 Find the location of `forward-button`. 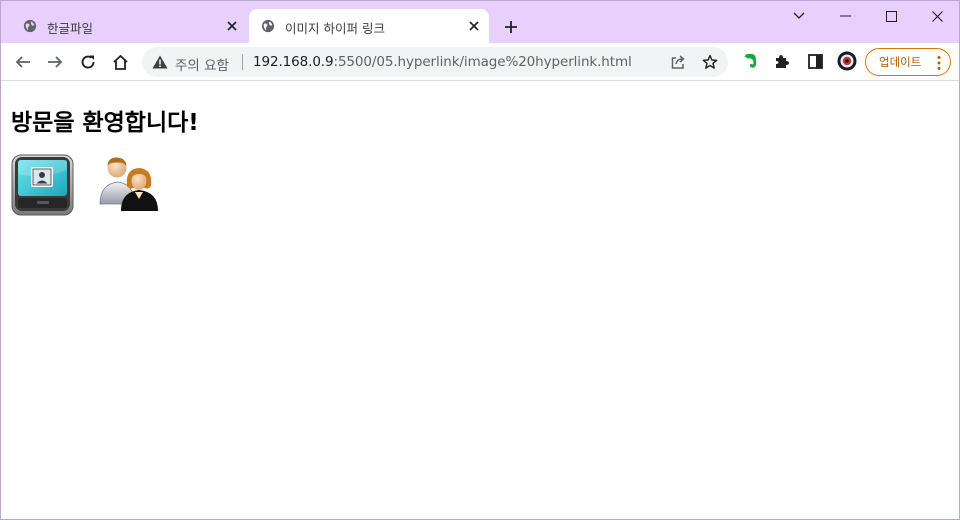

forward-button is located at coordinates (55, 62).